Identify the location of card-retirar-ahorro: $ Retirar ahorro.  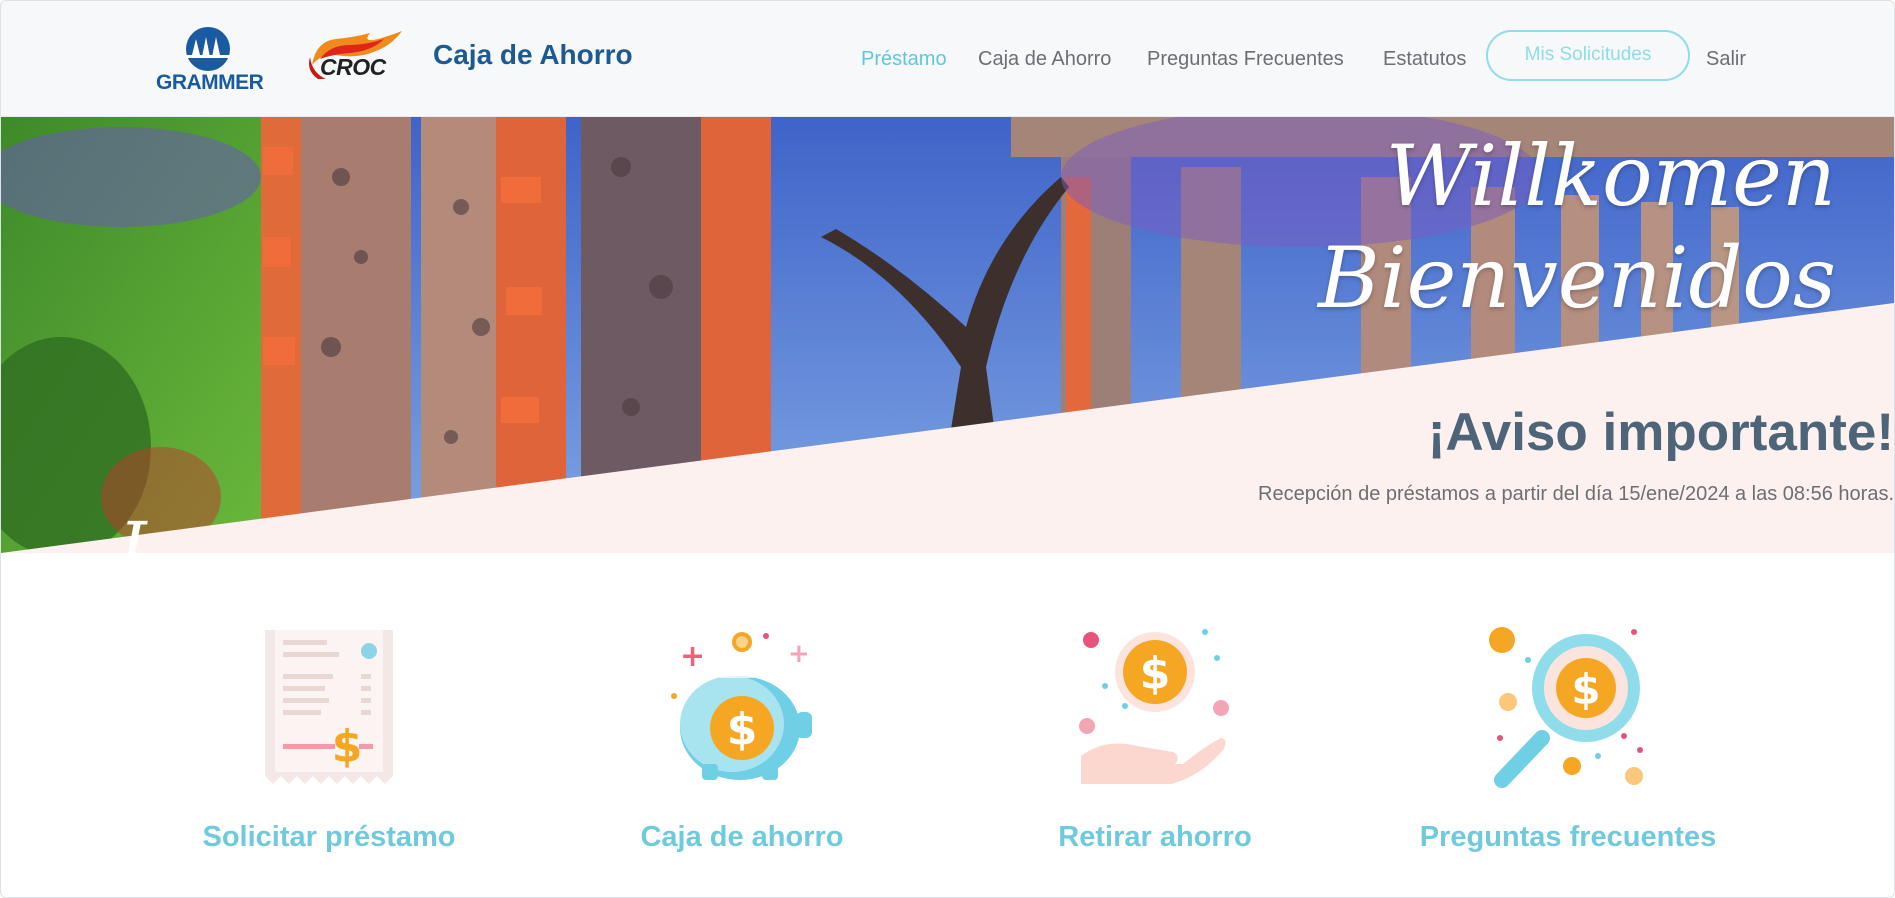
(1155, 751).